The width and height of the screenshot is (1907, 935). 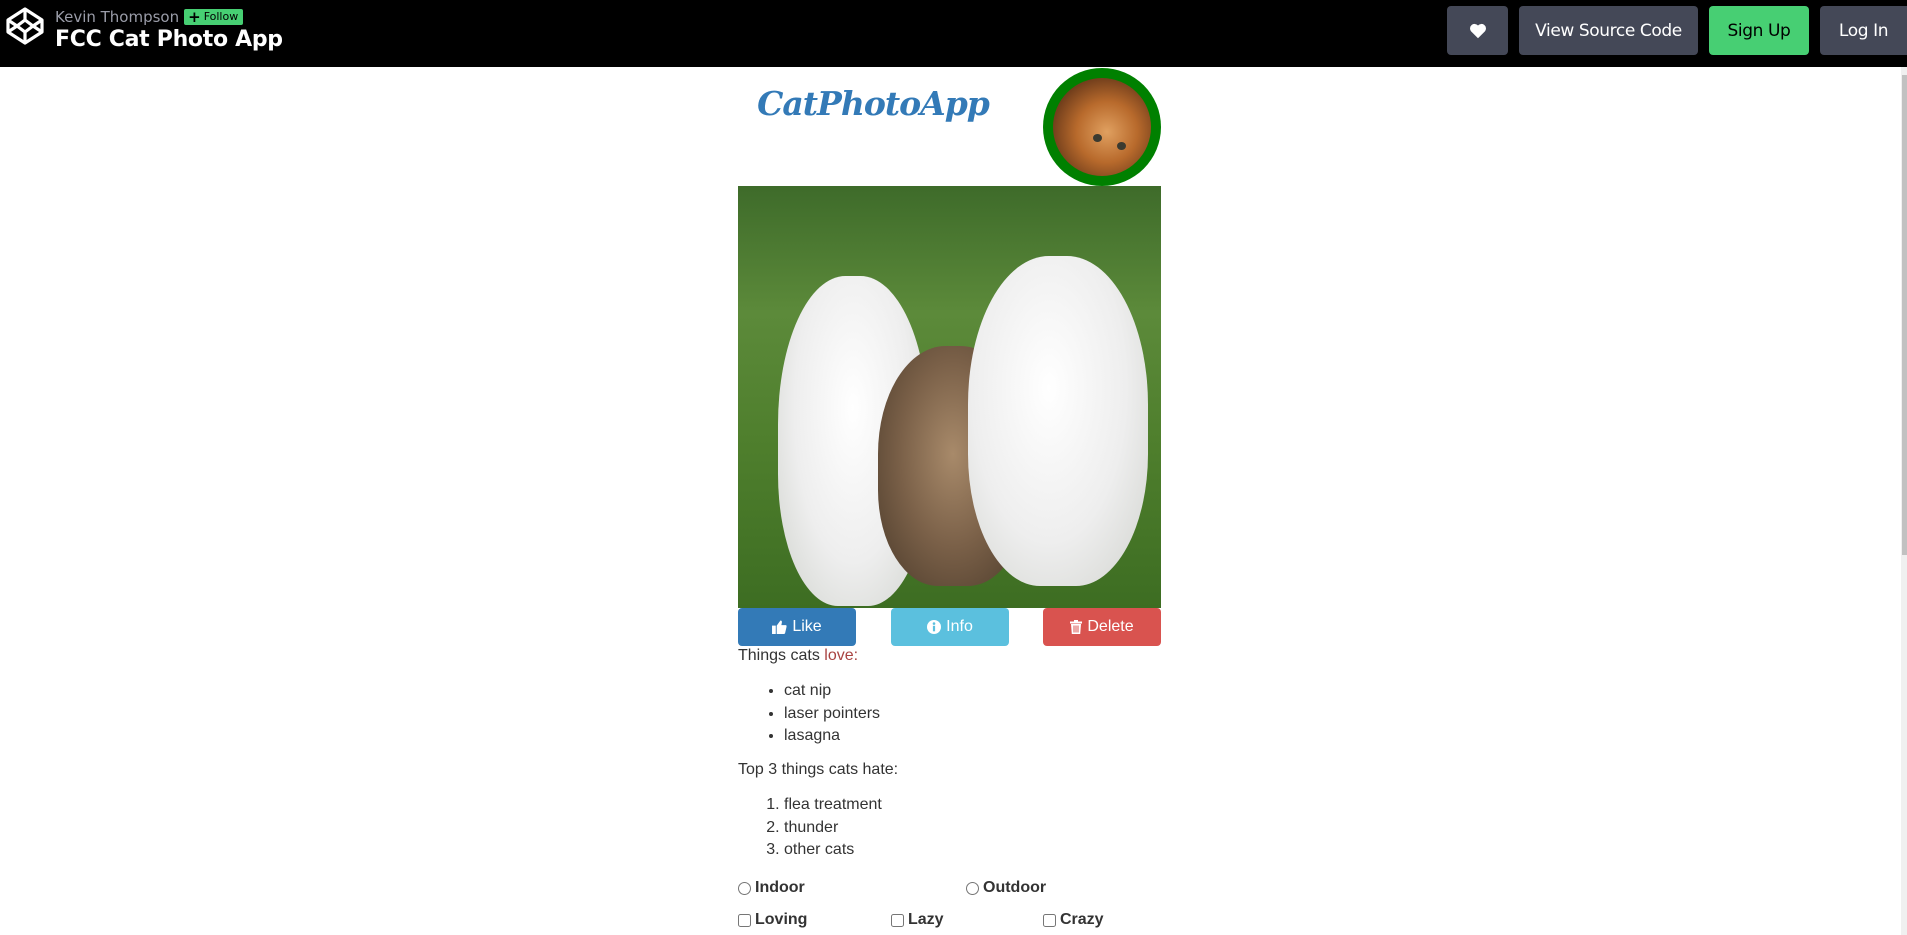 What do you see at coordinates (807, 626) in the screenshot?
I see `like-label: Like` at bounding box center [807, 626].